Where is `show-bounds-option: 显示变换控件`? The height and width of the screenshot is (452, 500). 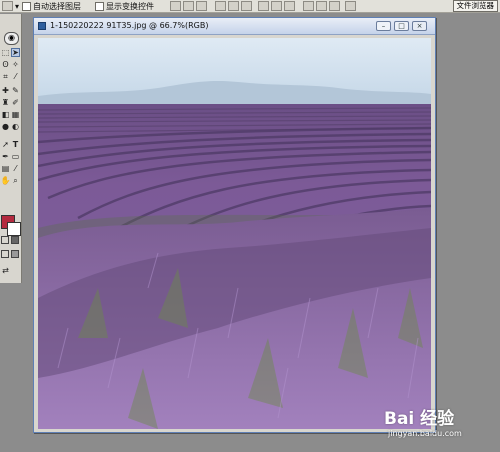
show-bounds-option: 显示变换控件 is located at coordinates (124, 6).